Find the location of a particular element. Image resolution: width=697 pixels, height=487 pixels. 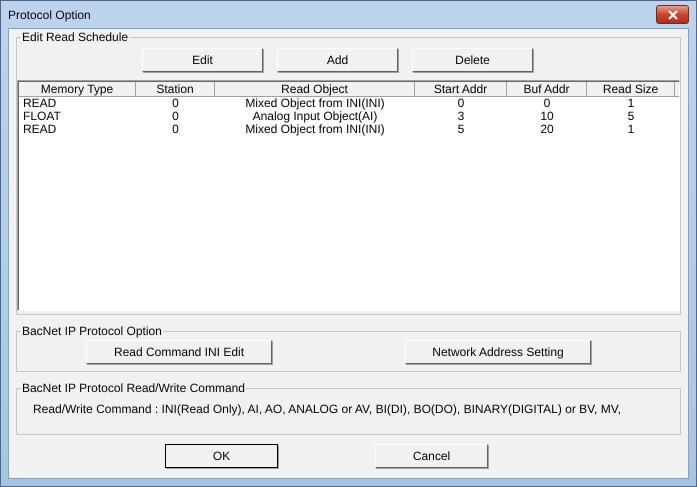

command-text: Read/Write Command : INI(Read Only), AI, AO, ANALOG or AV, BI(DI), BO(DO), BINARY(DIGITAL) or BV, MV, is located at coordinates (327, 408).